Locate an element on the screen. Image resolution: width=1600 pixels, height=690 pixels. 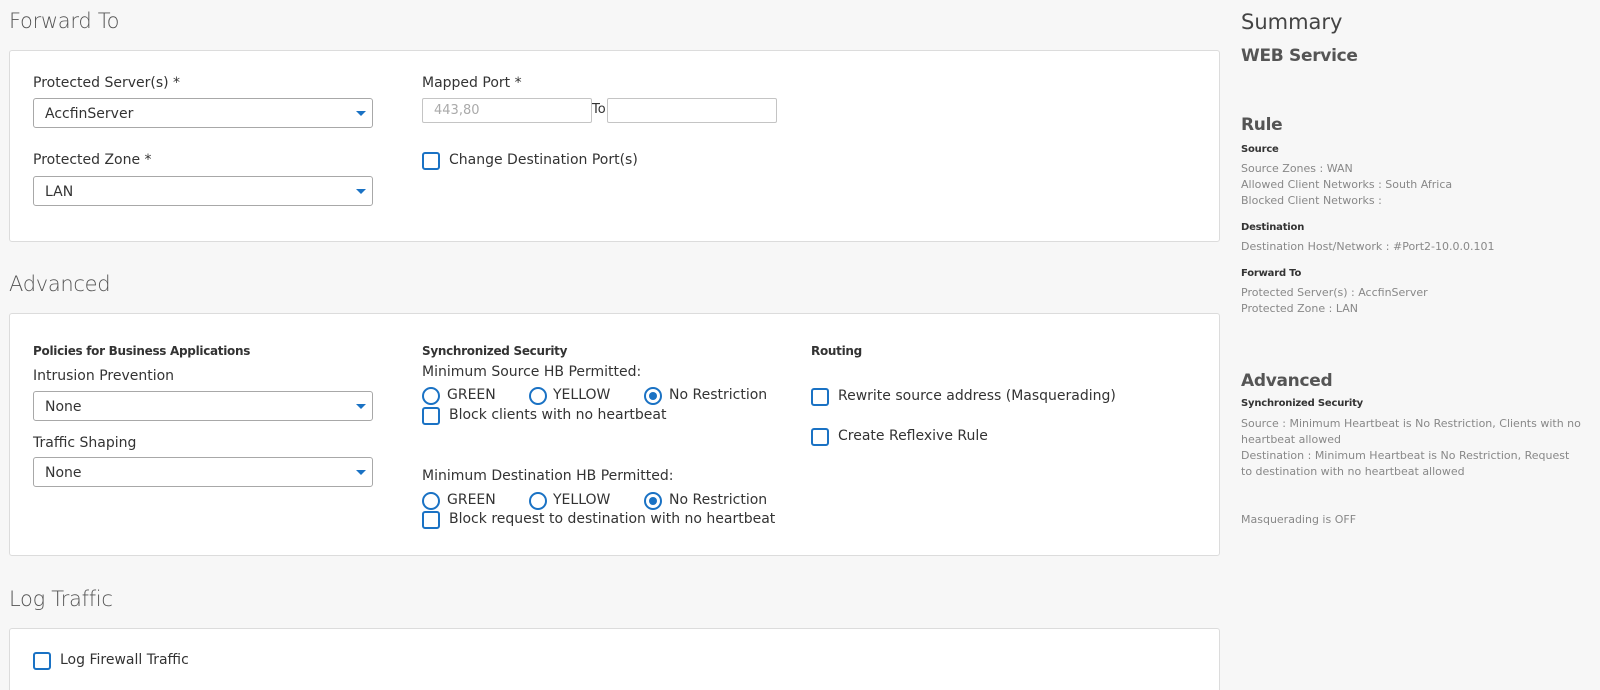
source-hb-green-label: GREEN is located at coordinates (471, 395).